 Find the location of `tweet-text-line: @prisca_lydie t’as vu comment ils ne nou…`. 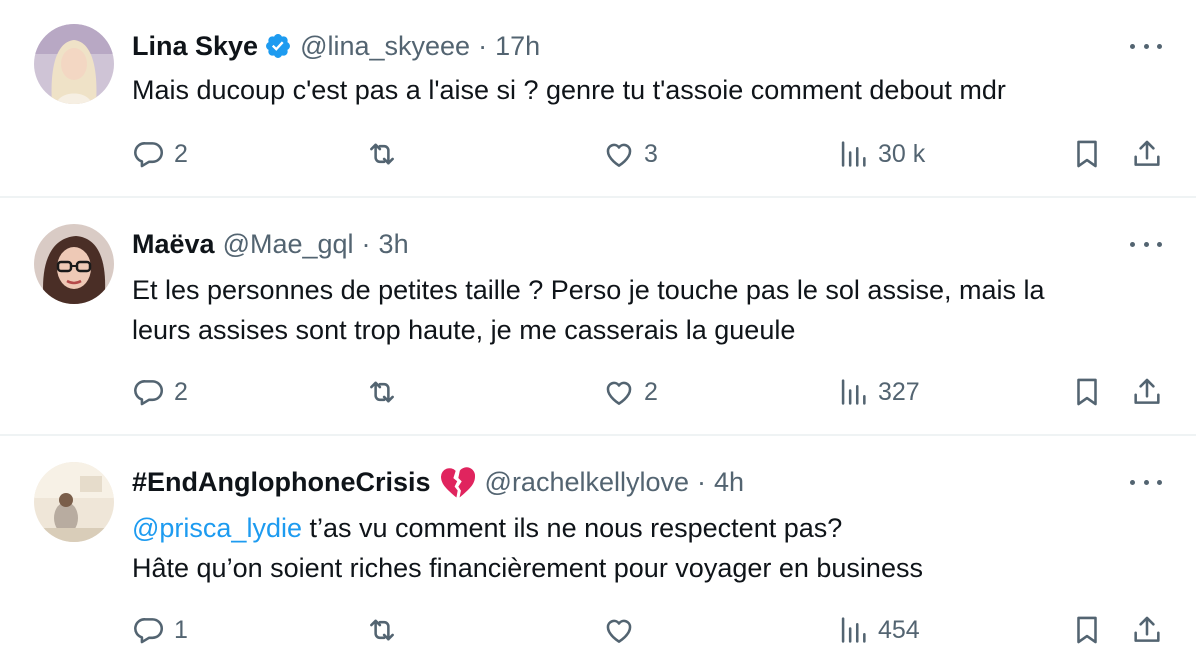

tweet-text-line: @prisca_lydie t’as vu comment ils ne nou… is located at coordinates (652, 528).